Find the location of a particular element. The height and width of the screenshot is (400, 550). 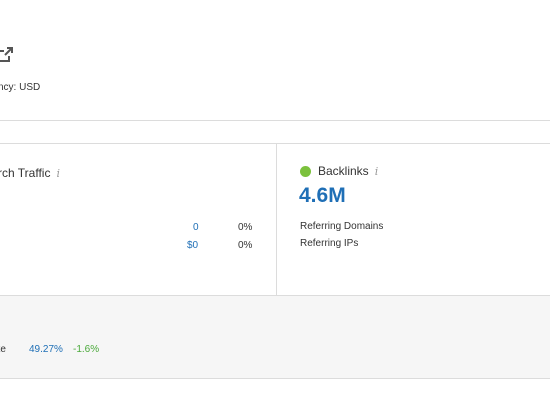

divider-top is located at coordinates (275, 120).